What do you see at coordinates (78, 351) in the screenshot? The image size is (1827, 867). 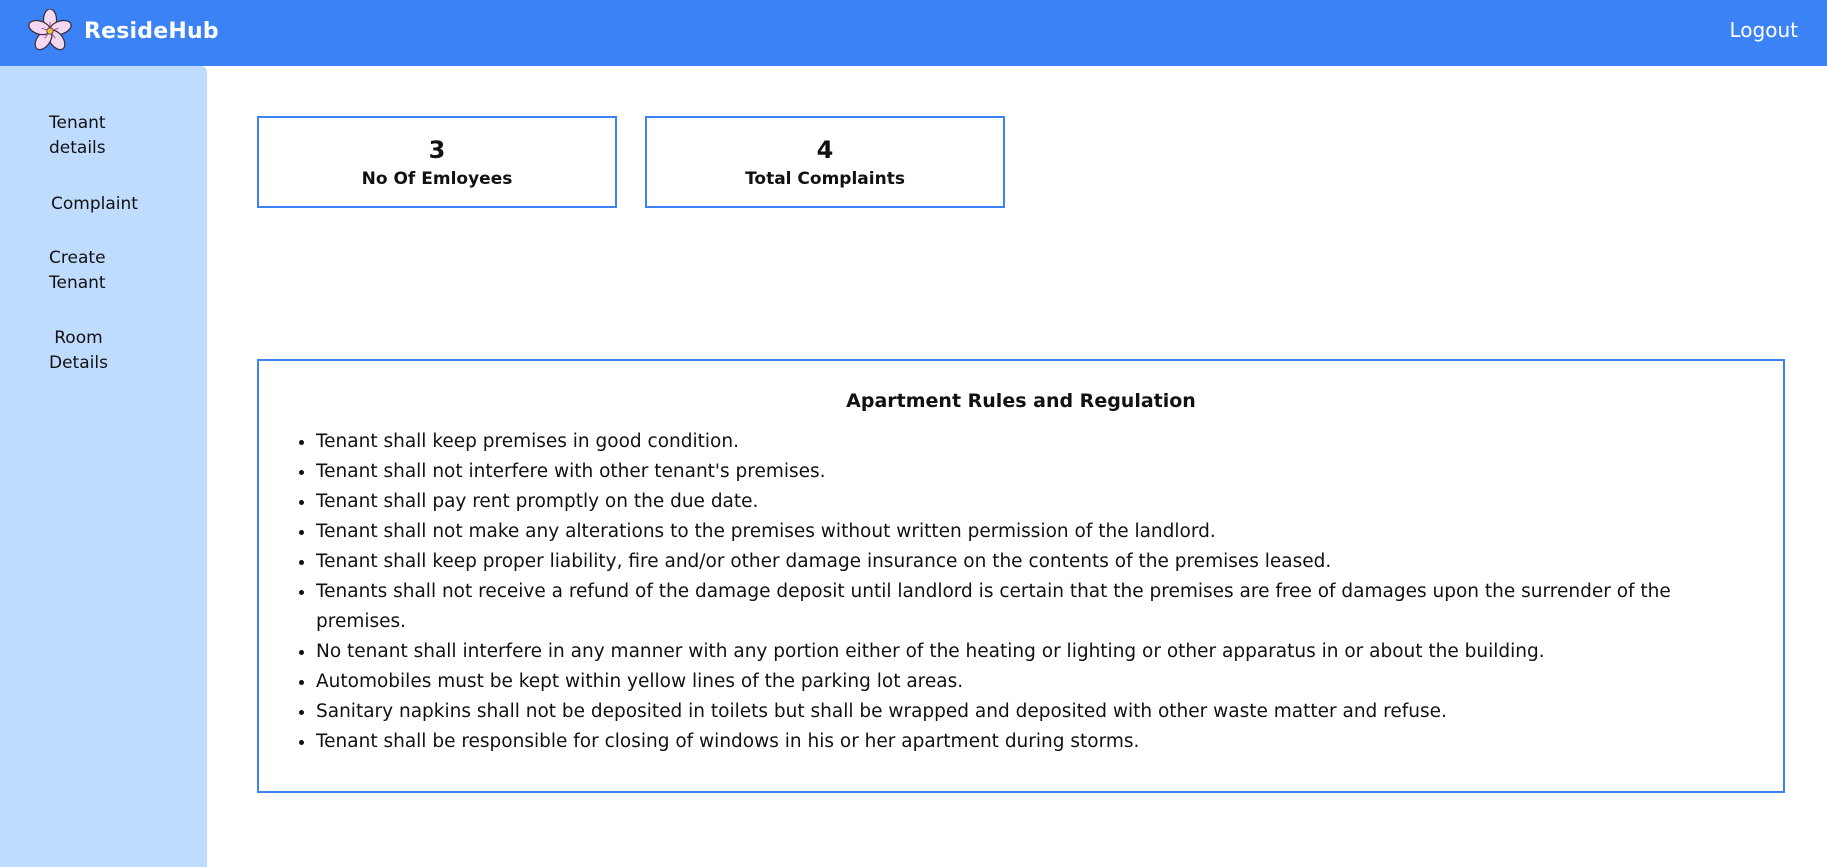 I see `sidebar-item-room-details: Room Details` at bounding box center [78, 351].